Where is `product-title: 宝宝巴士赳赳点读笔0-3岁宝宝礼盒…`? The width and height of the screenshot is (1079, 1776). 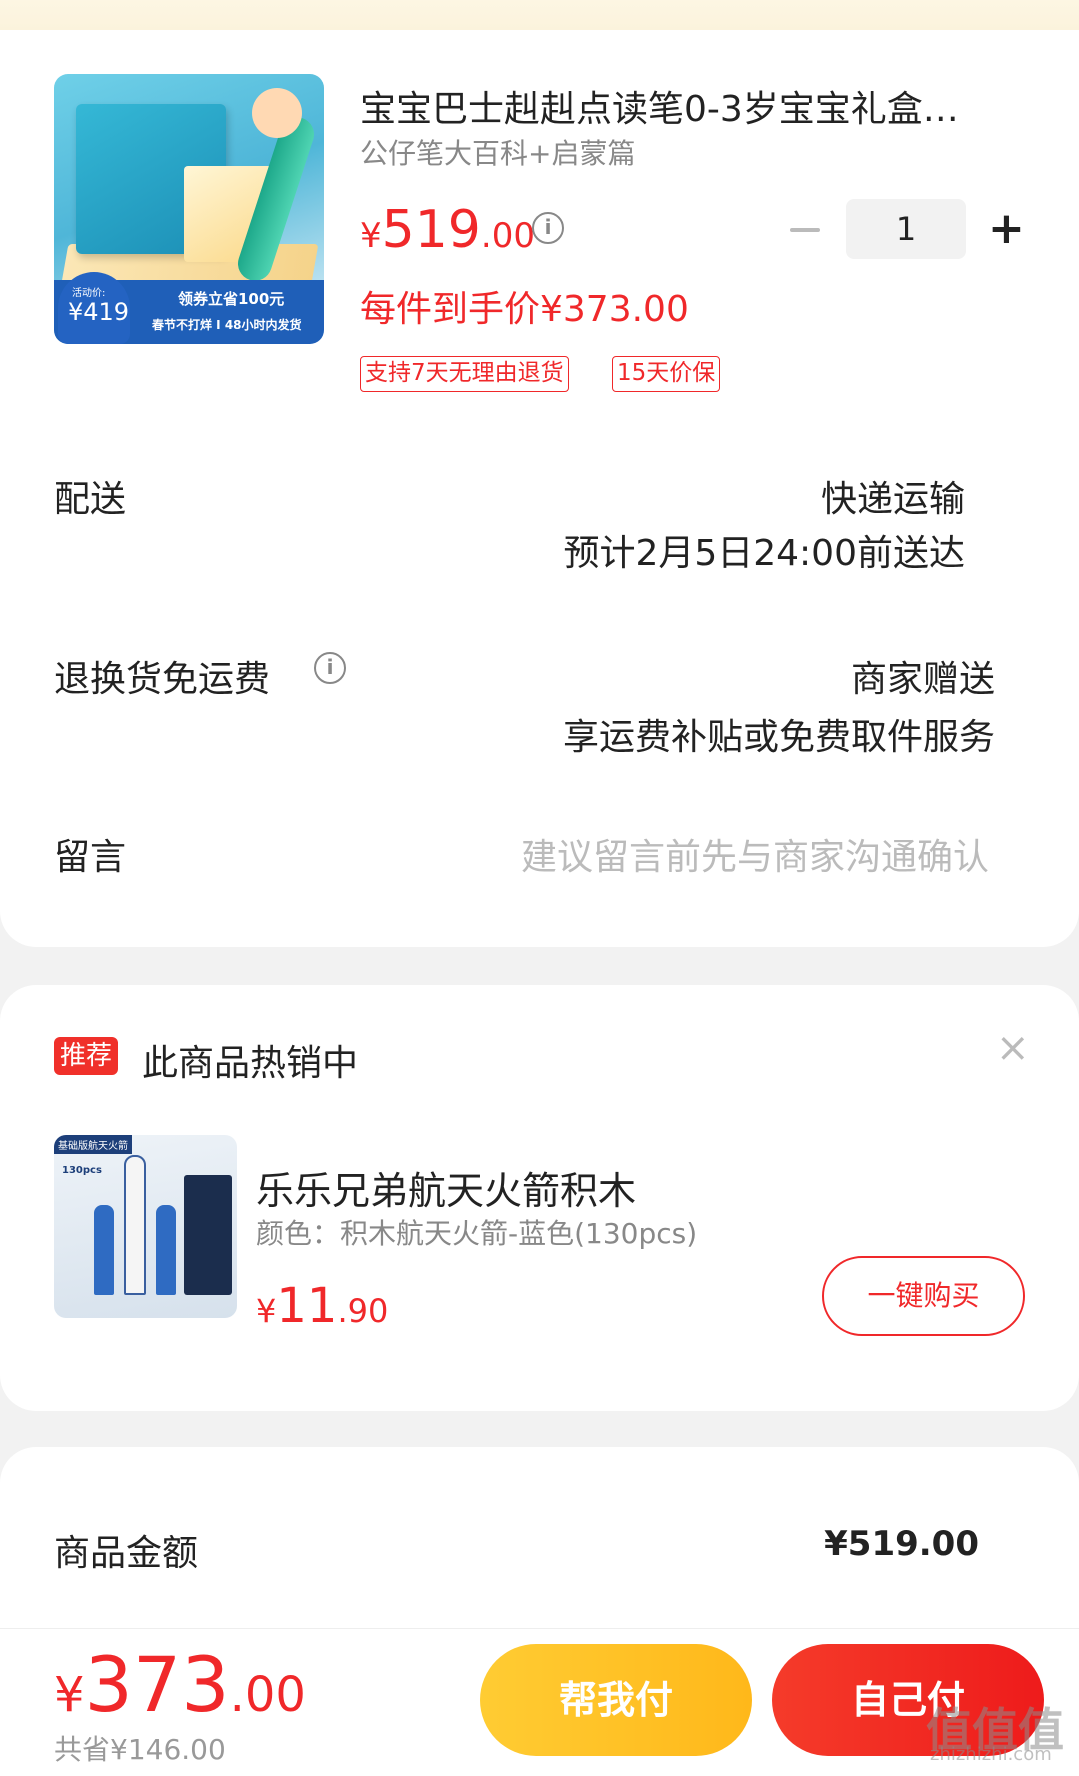 product-title: 宝宝巴士赳赳点读笔0-3岁宝宝礼盒… is located at coordinates (690, 106).